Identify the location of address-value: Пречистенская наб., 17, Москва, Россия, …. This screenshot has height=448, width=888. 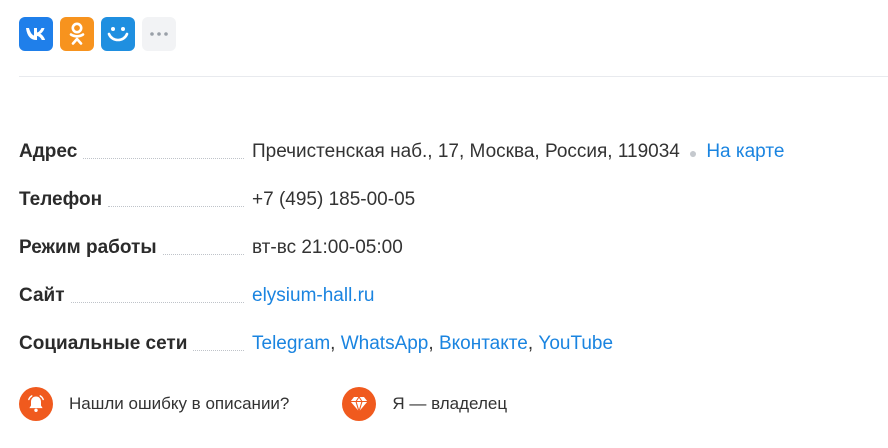
(466, 151).